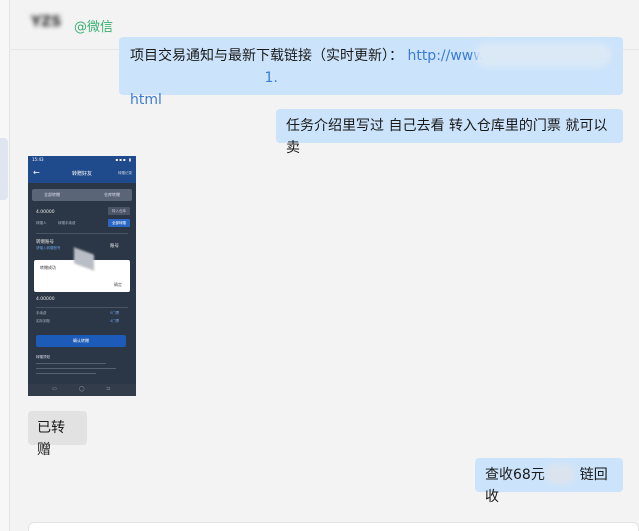 The image size is (639, 531). What do you see at coordinates (333, 526) in the screenshot?
I see `message-input-box` at bounding box center [333, 526].